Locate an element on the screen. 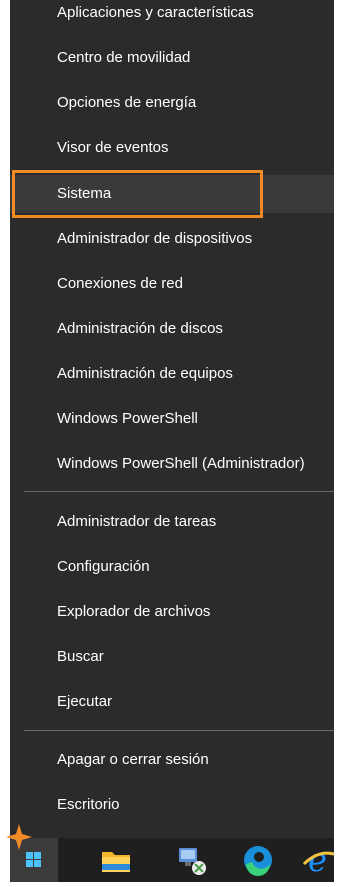  menu-item-ejecutar: Ejecutar is located at coordinates (172, 702).